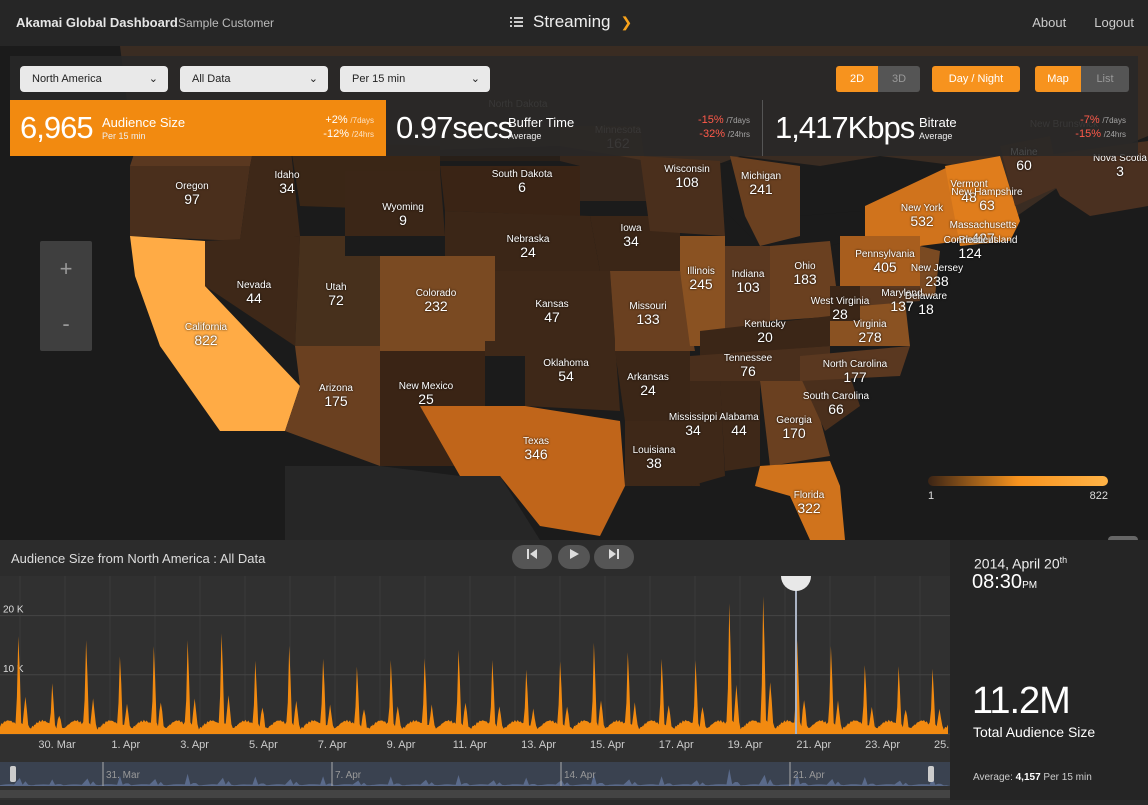  I want to click on state-label-louisiana: Louisiana 38, so click(654, 458).